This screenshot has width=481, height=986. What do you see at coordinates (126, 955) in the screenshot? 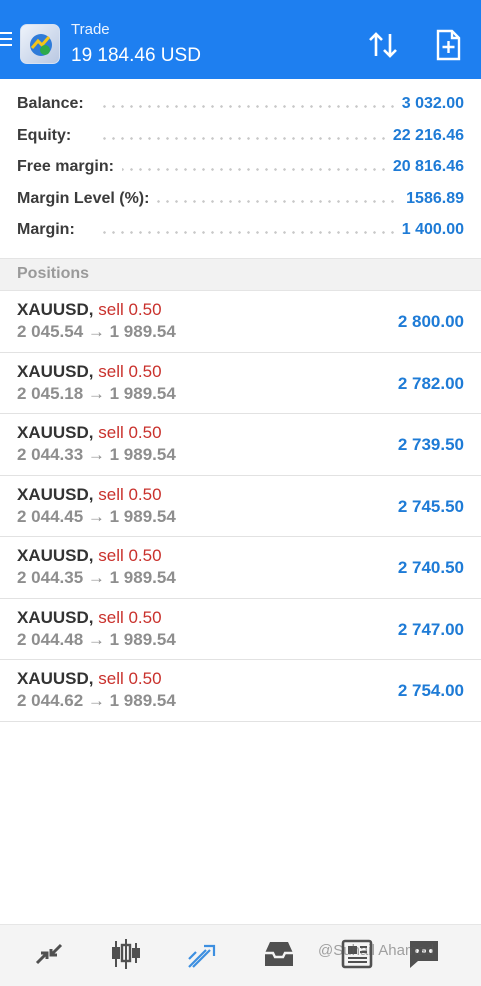
I see `chart-icon` at bounding box center [126, 955].